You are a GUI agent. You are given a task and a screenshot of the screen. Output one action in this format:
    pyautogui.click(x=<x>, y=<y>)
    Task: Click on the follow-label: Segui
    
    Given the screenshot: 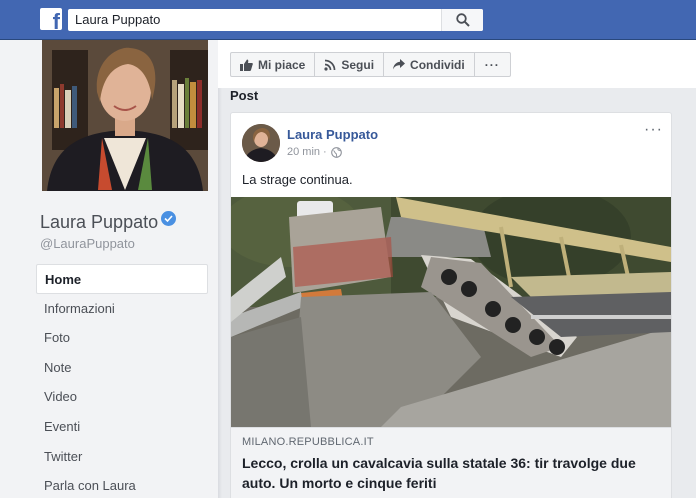 What is the action you would take?
    pyautogui.click(x=358, y=64)
    